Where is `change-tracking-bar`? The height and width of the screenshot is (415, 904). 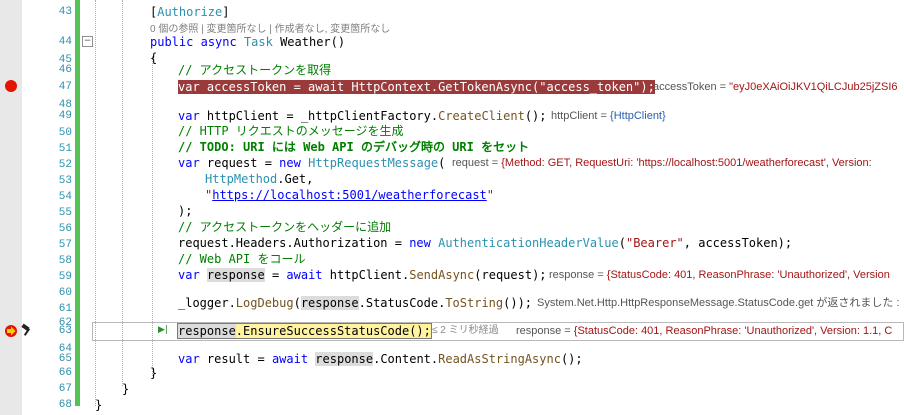
change-tracking-bar is located at coordinates (77, 203).